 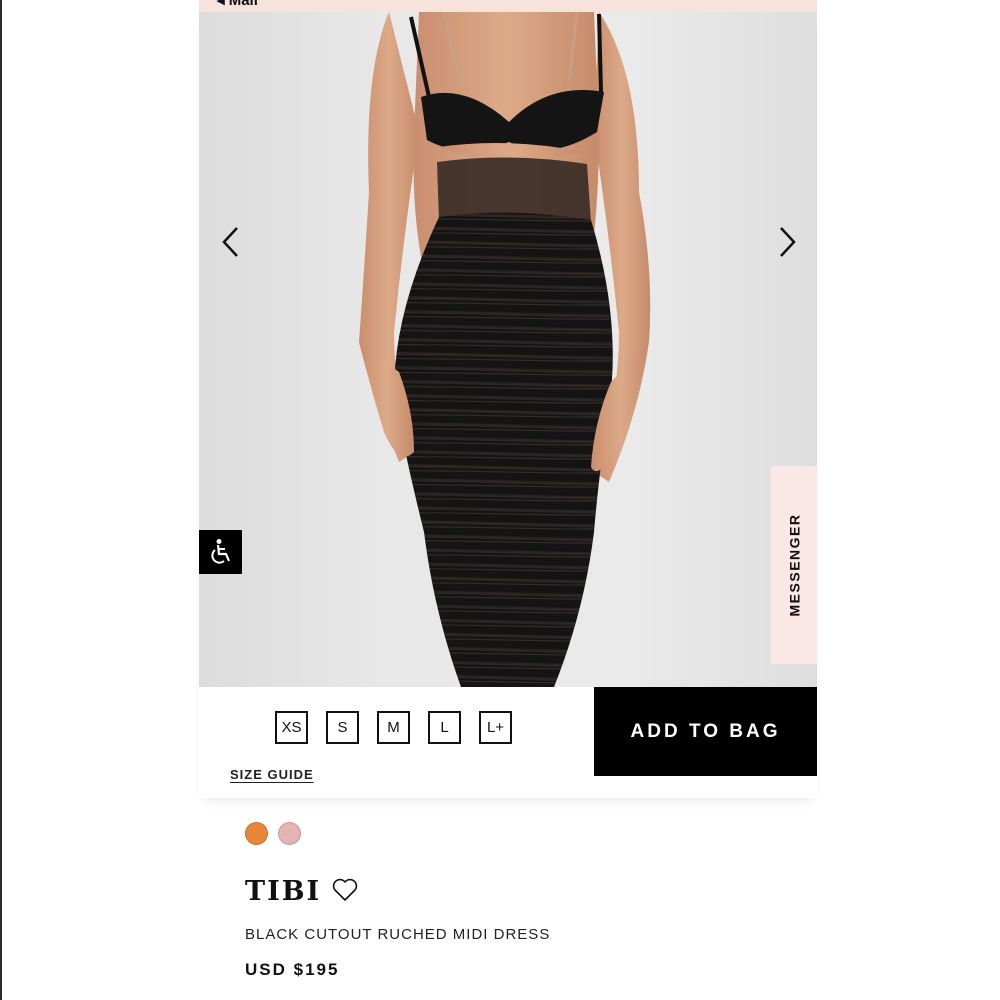 What do you see at coordinates (272, 774) in the screenshot?
I see `size-guide-link: SIZE GUIDE` at bounding box center [272, 774].